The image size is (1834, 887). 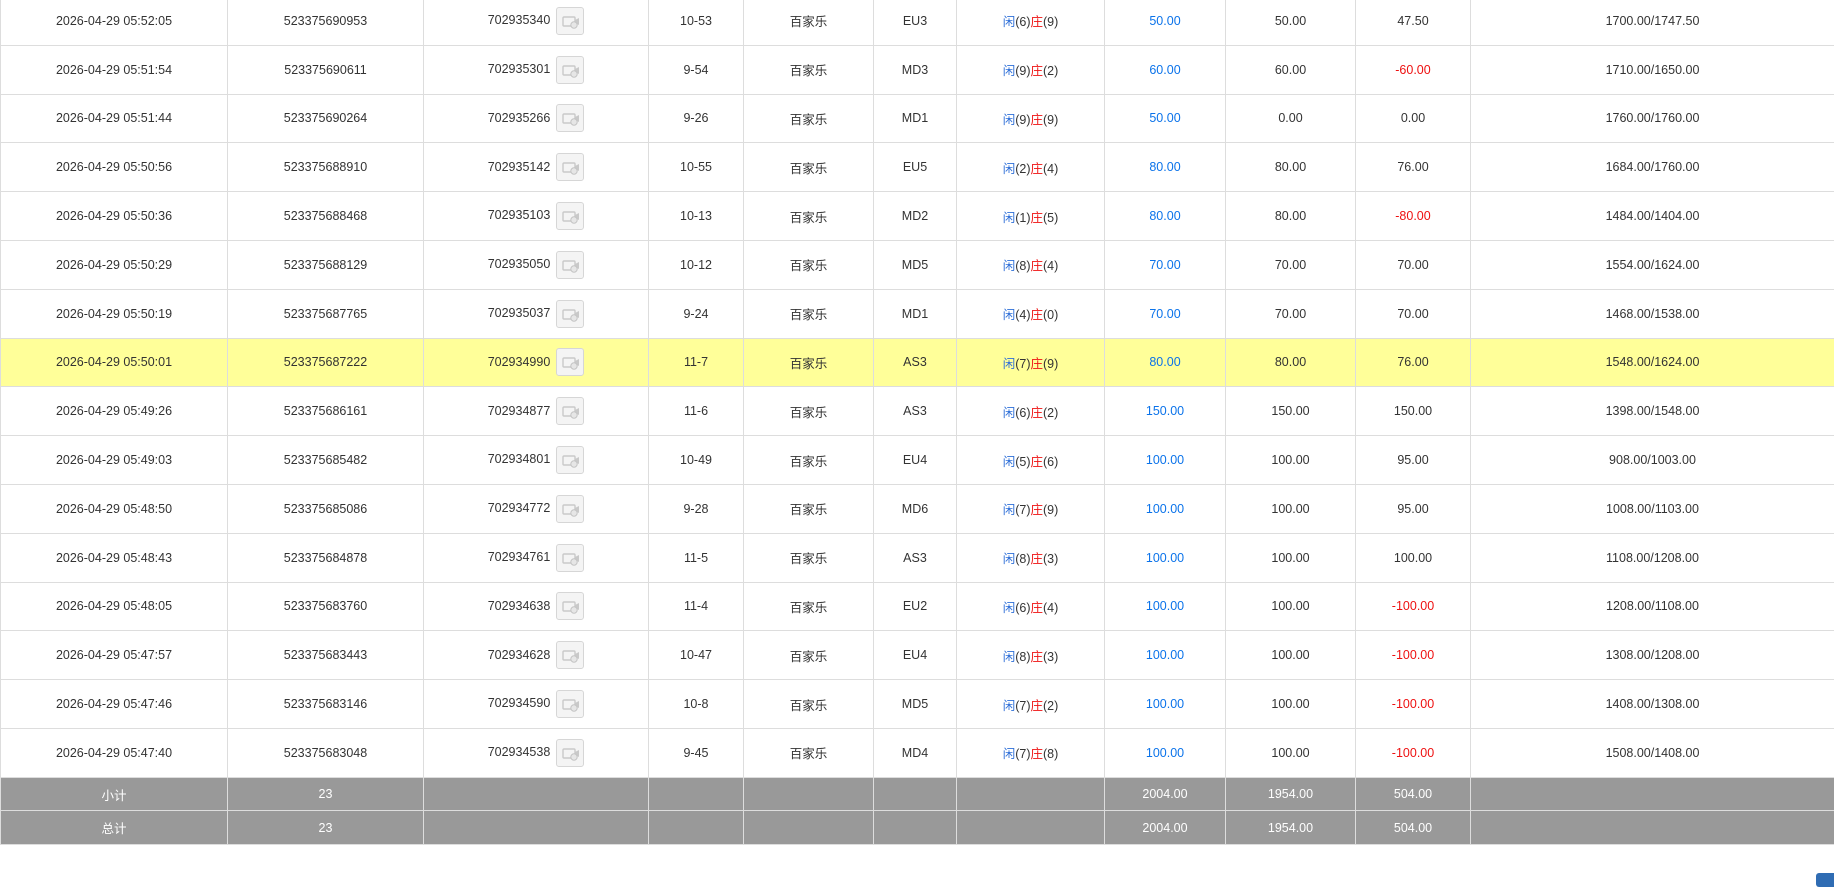 What do you see at coordinates (114, 557) in the screenshot?
I see `bet-time-cell: 2026-04-29 05:48:43` at bounding box center [114, 557].